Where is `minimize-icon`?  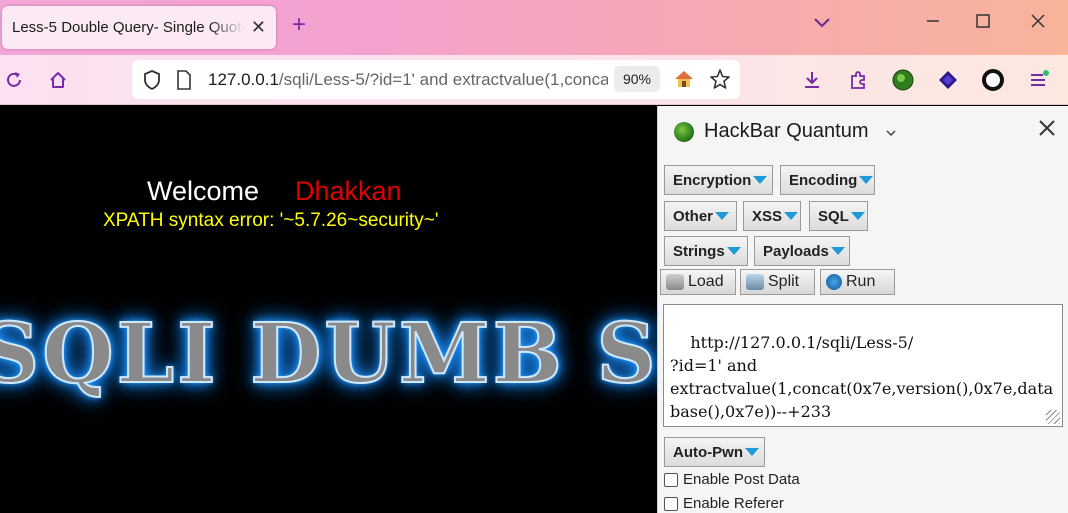
minimize-icon is located at coordinates (933, 24).